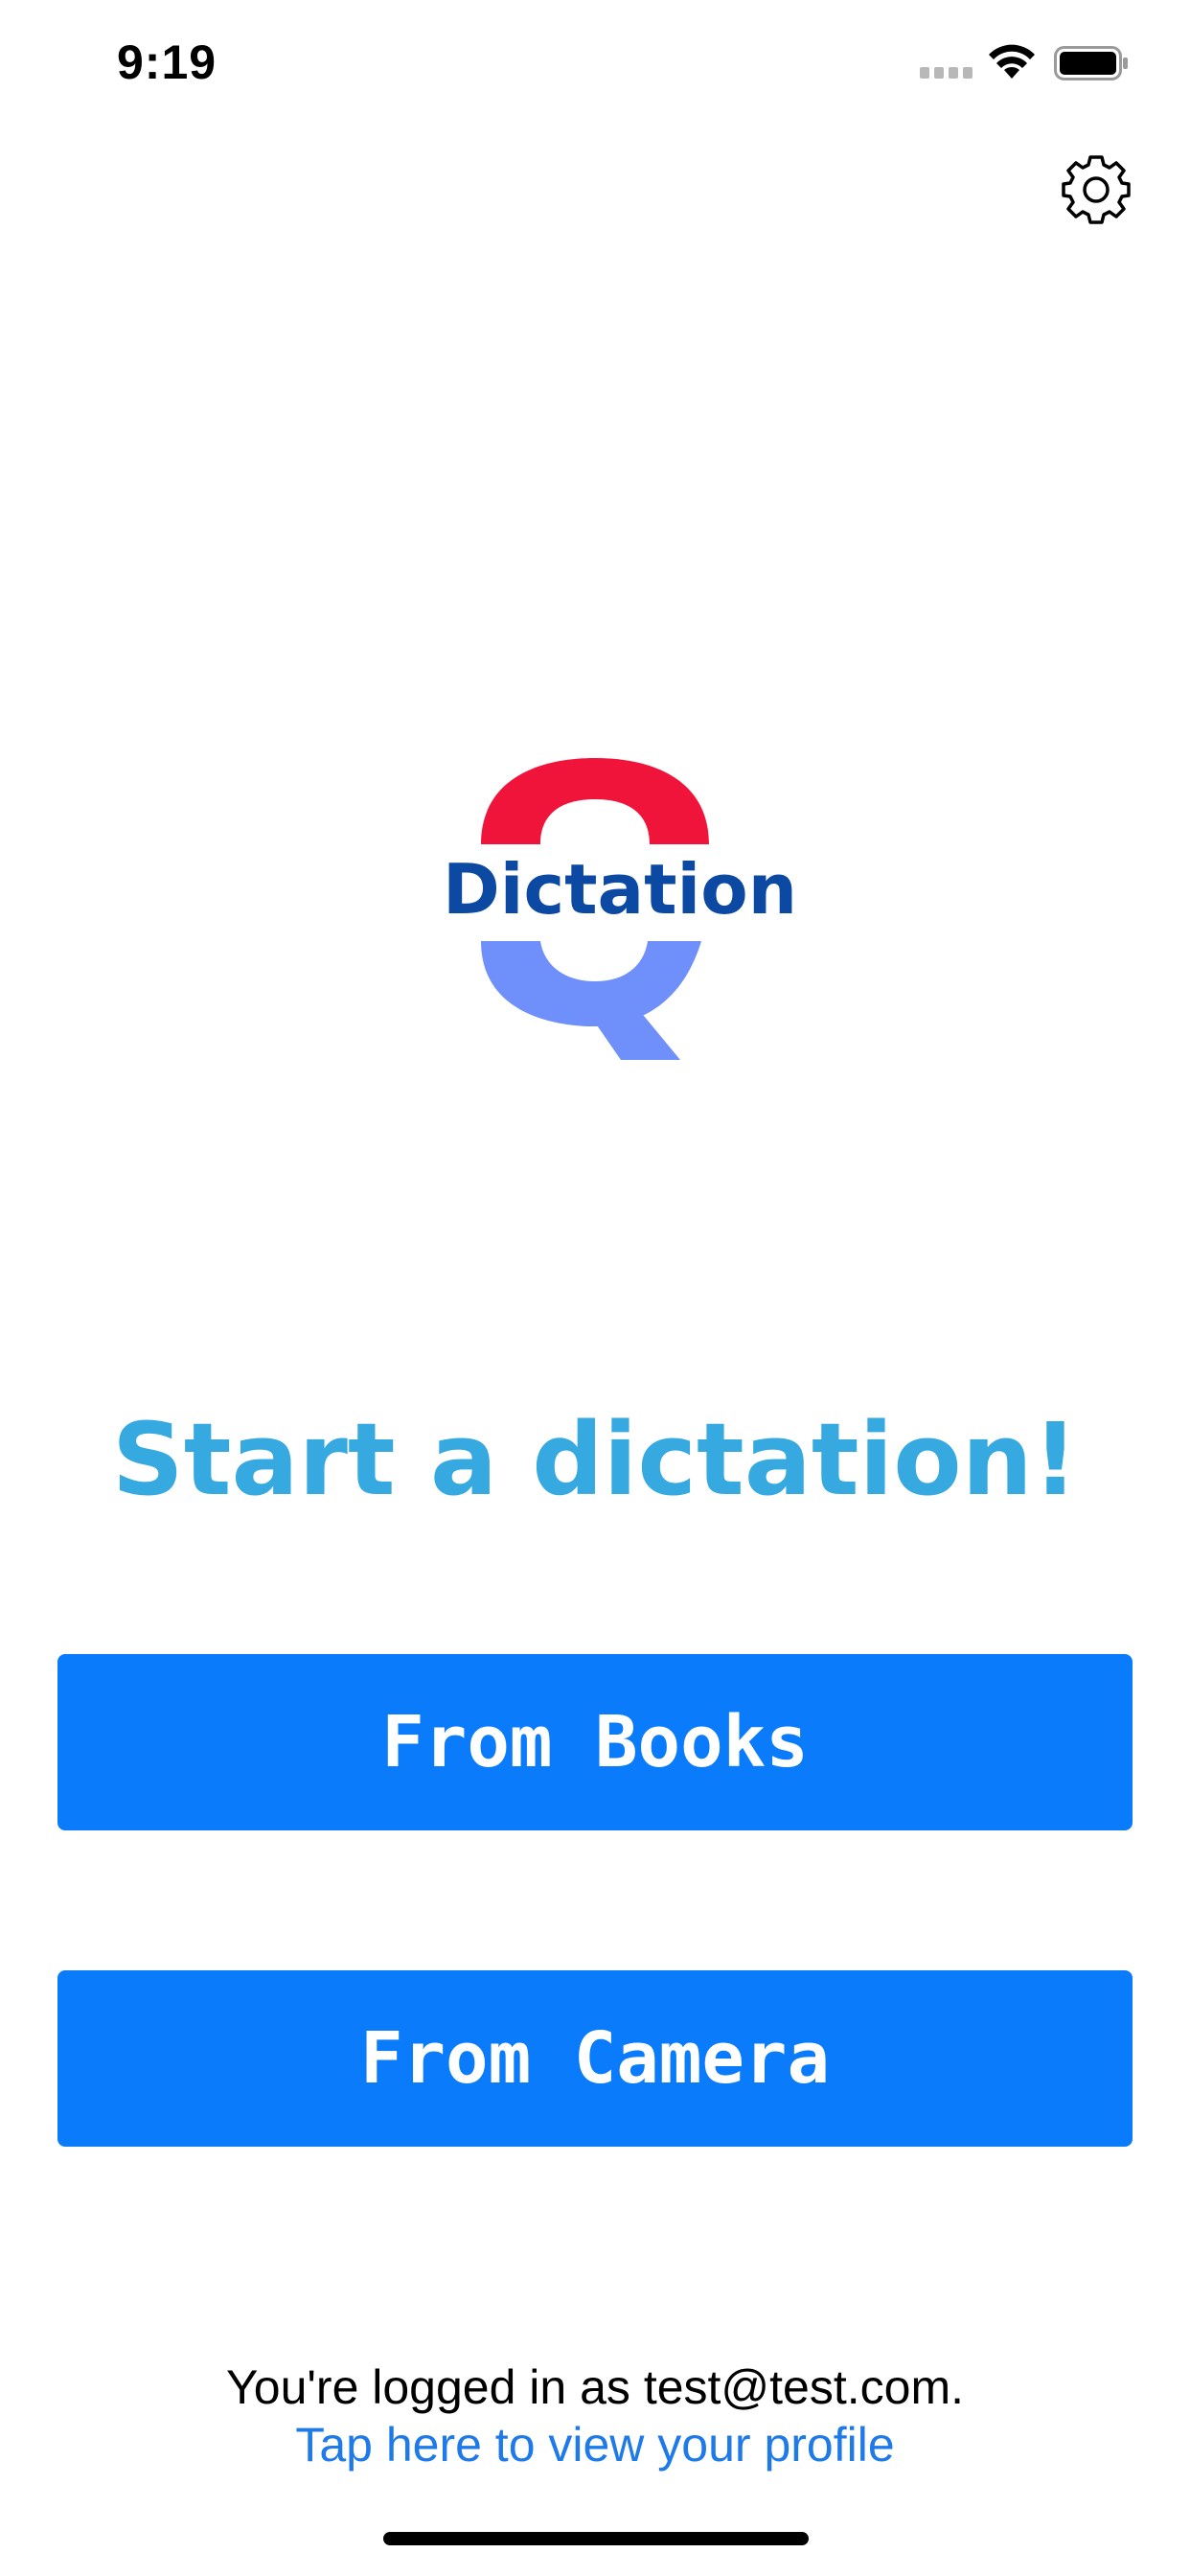 The image size is (1190, 2576). Describe the element at coordinates (167, 62) in the screenshot. I see `status-time: 9:19` at that location.